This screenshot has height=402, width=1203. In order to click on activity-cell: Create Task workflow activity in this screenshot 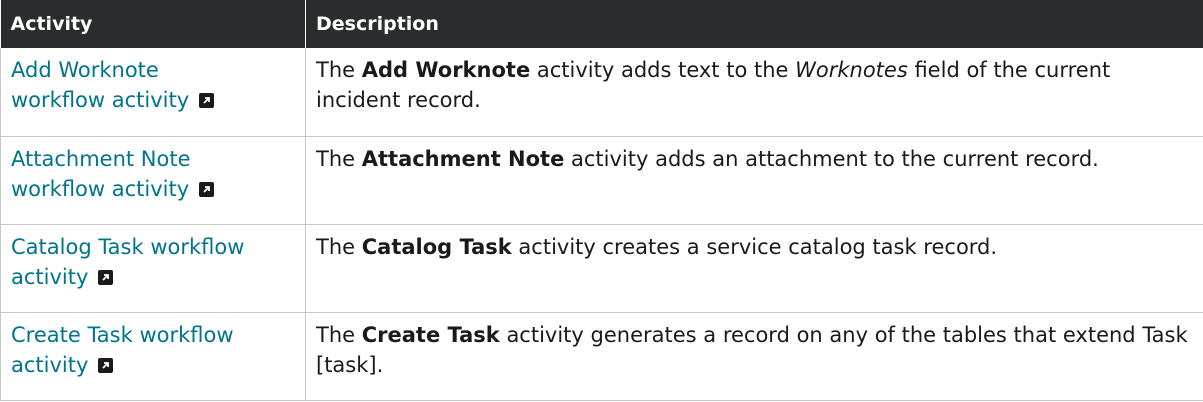, I will do `click(153, 356)`.